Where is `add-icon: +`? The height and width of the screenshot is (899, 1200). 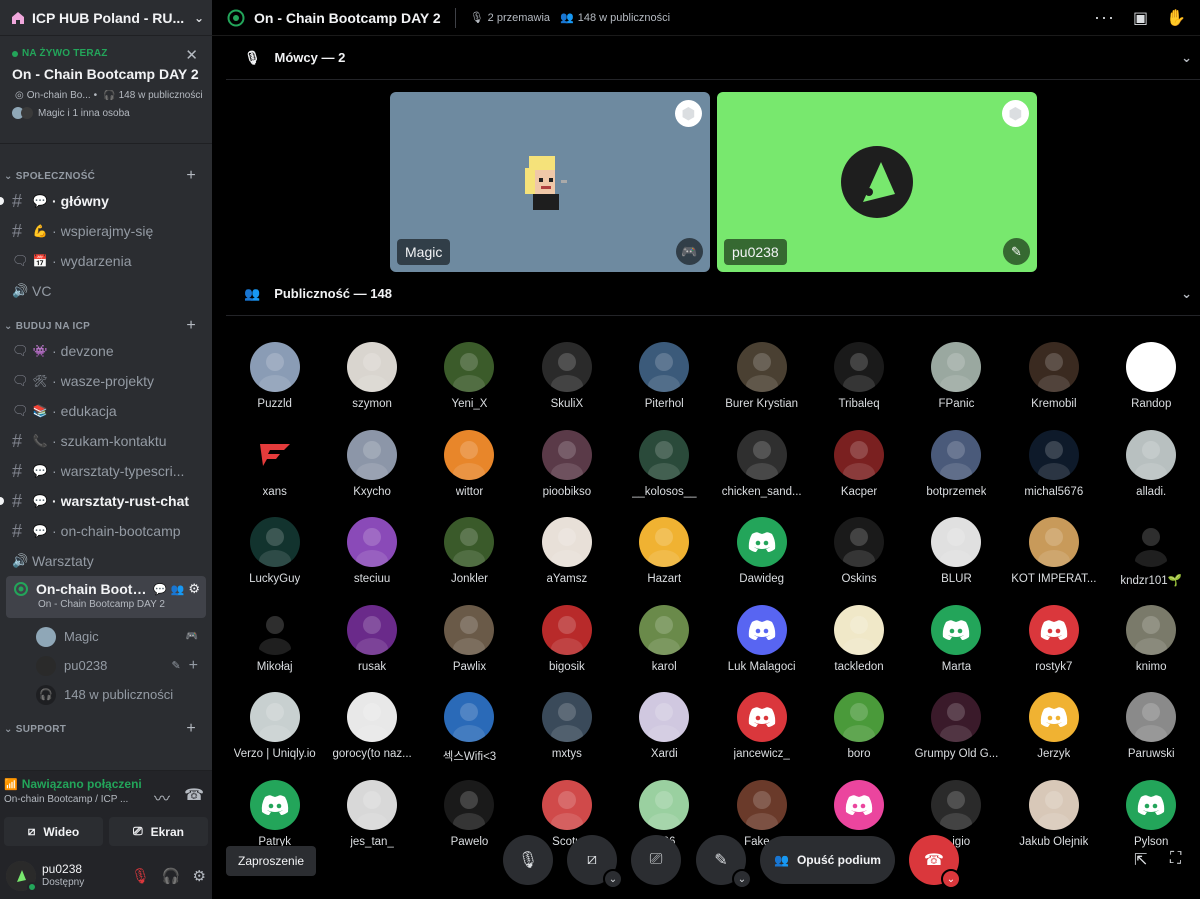
add-icon: + is located at coordinates (193, 666).